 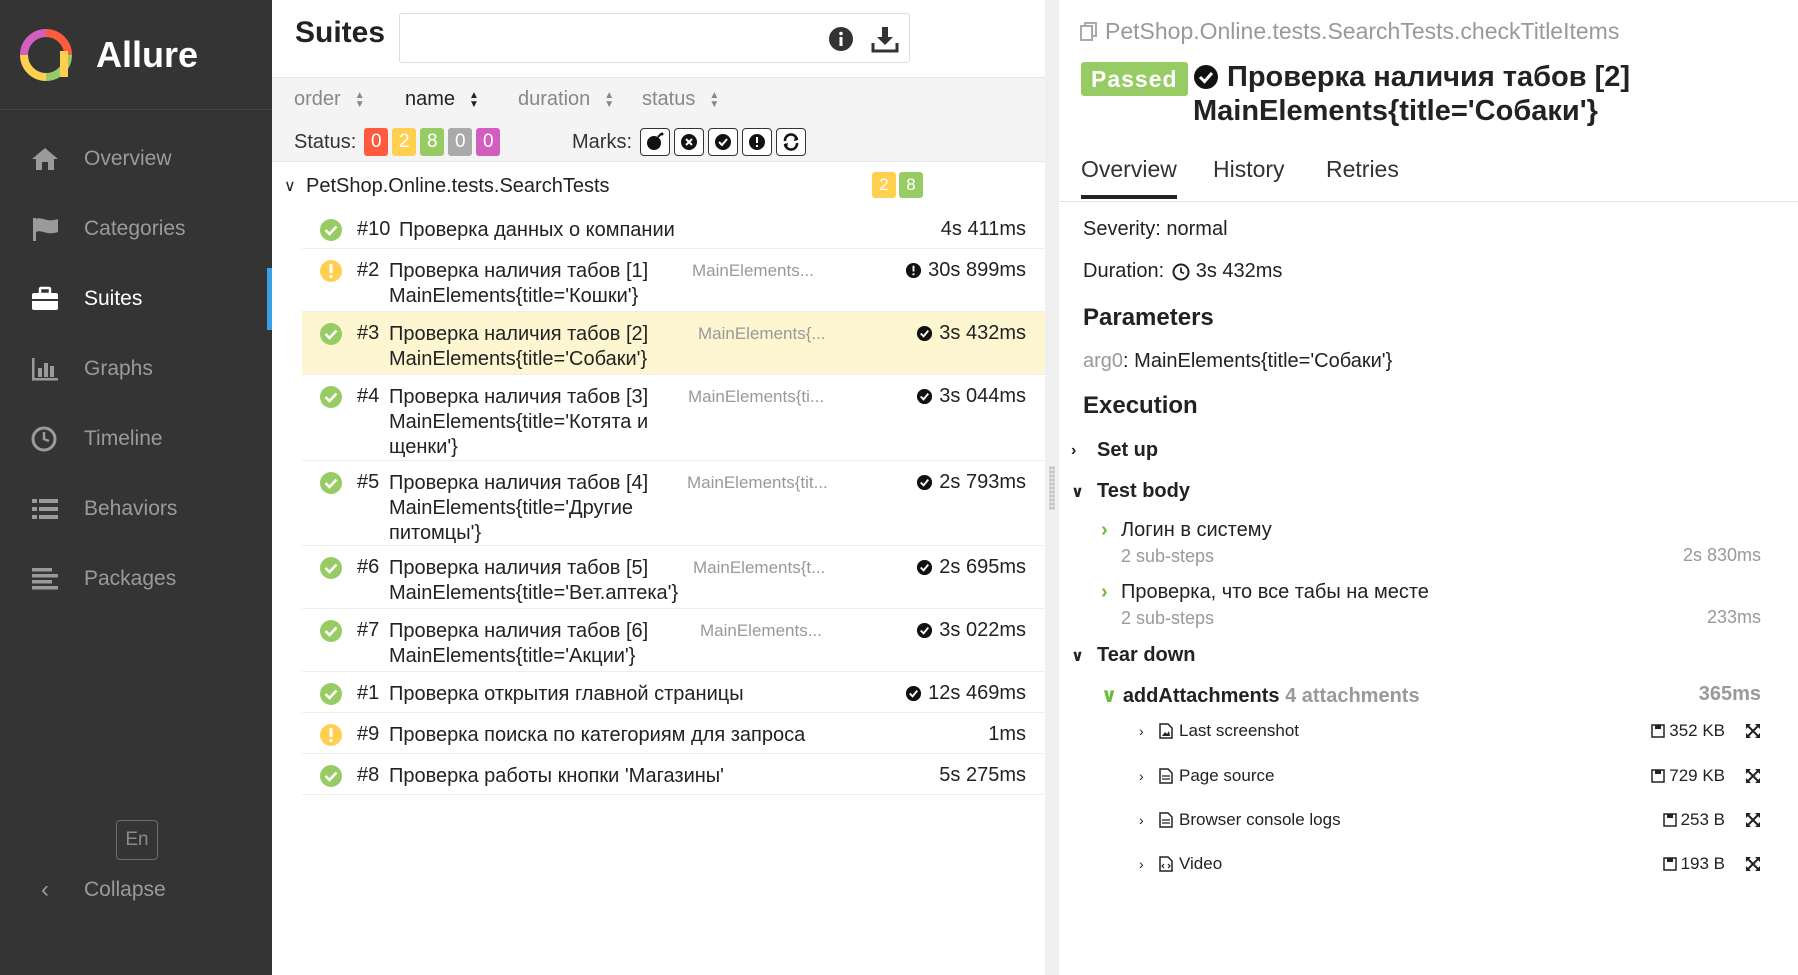 I want to click on text-file-icon, so click(x=1166, y=776).